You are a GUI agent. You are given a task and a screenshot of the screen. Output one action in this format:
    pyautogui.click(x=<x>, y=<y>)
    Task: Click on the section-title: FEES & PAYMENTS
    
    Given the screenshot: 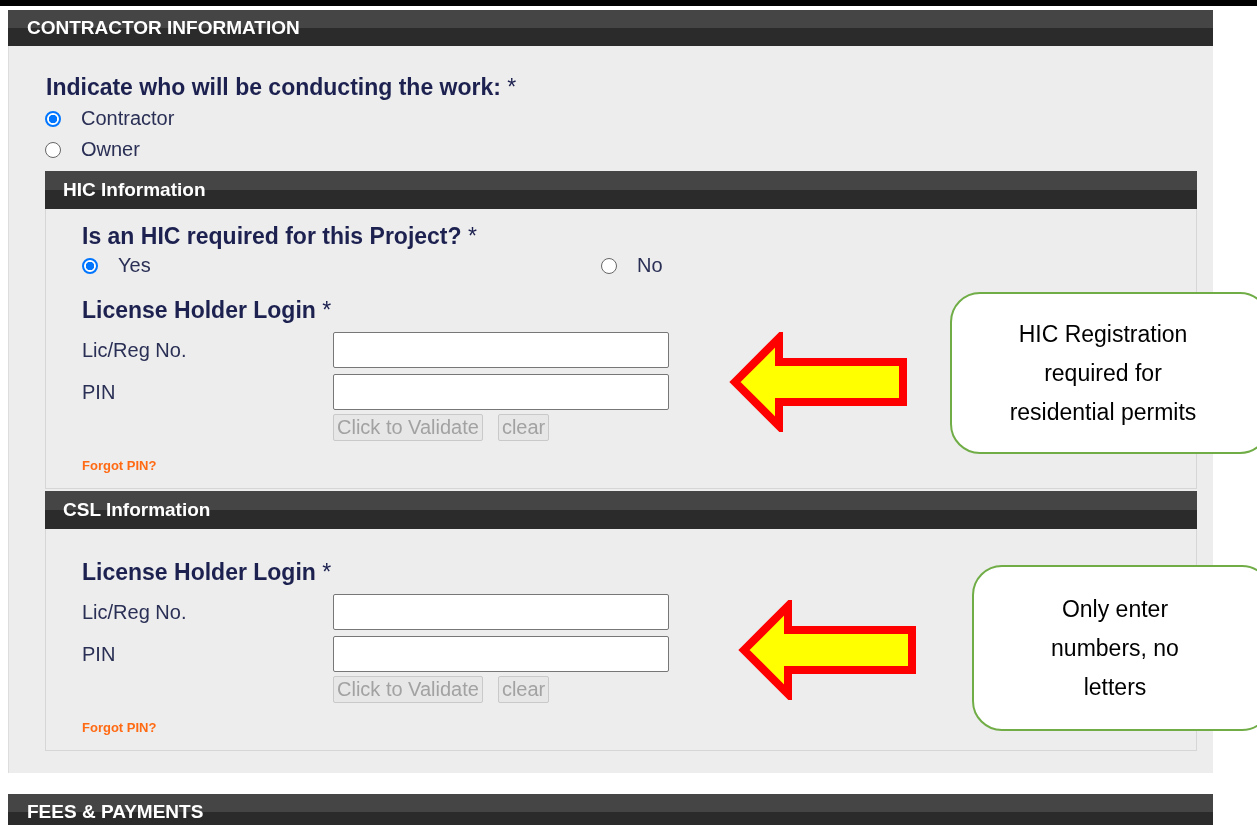 What is the action you would take?
    pyautogui.click(x=115, y=812)
    